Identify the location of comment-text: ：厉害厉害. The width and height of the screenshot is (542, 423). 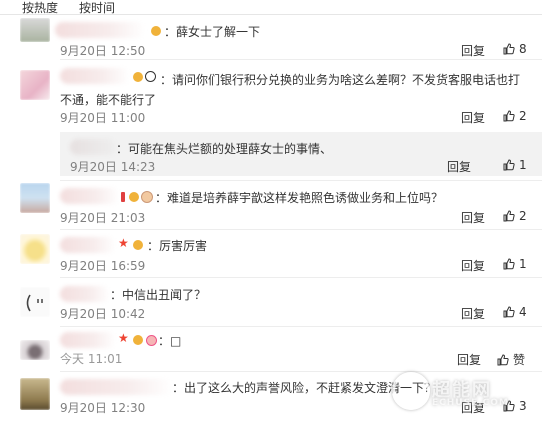
(177, 246).